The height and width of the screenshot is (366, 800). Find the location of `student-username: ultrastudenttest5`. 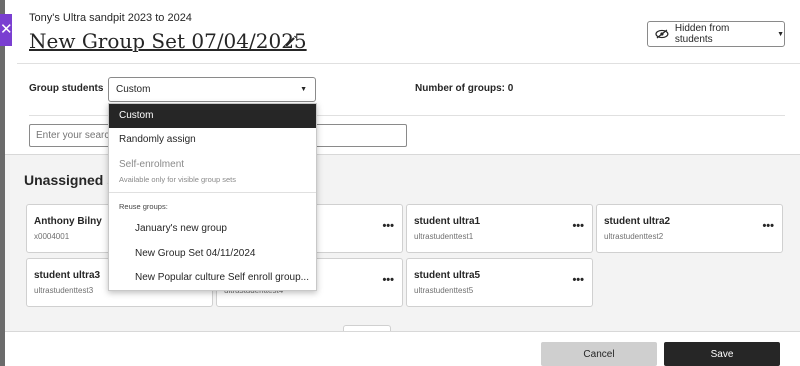

student-username: ultrastudenttest5 is located at coordinates (444, 290).